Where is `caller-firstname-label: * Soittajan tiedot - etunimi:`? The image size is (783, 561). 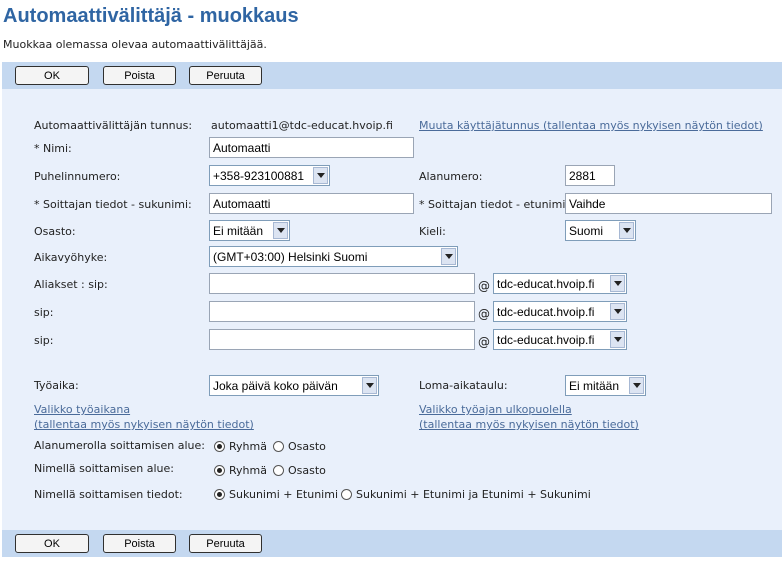
caller-firstname-label: * Soittajan tiedot - etunimi: is located at coordinates (494, 204).